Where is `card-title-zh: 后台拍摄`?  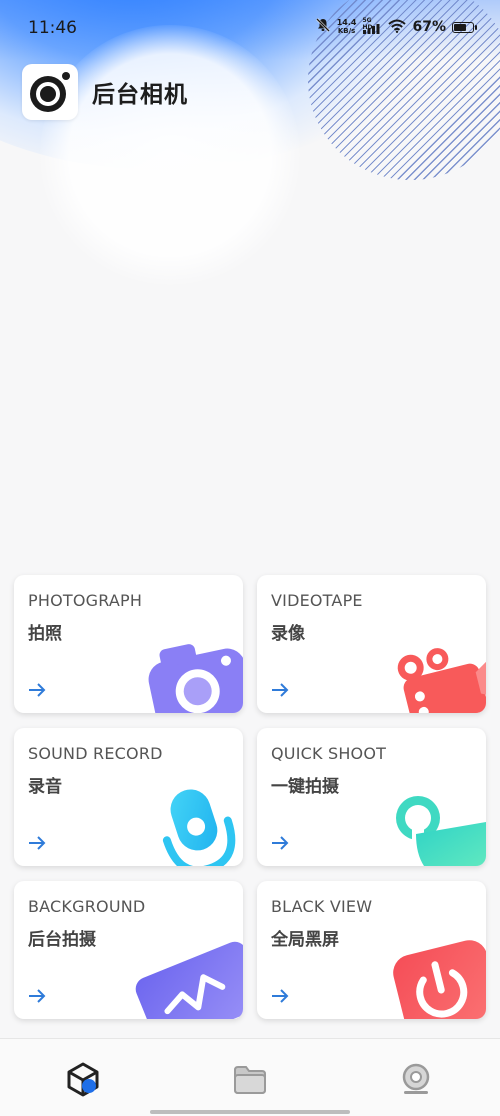 card-title-zh: 后台拍摄 is located at coordinates (62, 940).